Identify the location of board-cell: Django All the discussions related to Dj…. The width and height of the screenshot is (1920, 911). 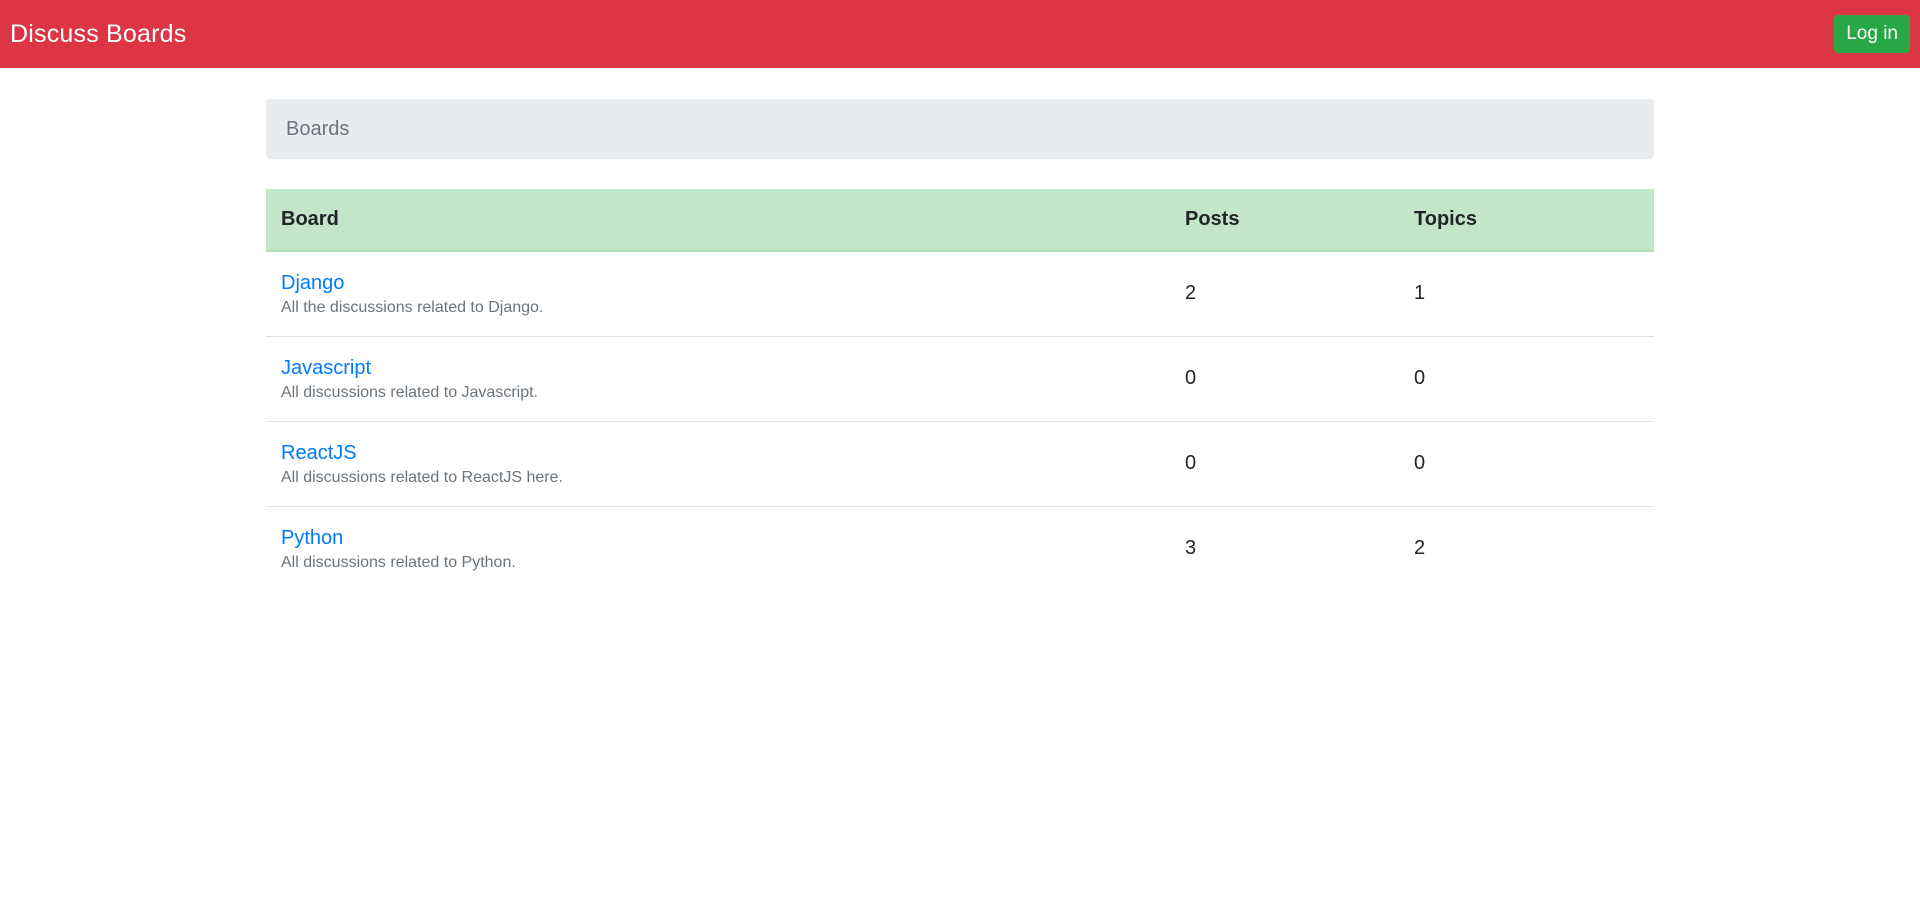
(718, 293).